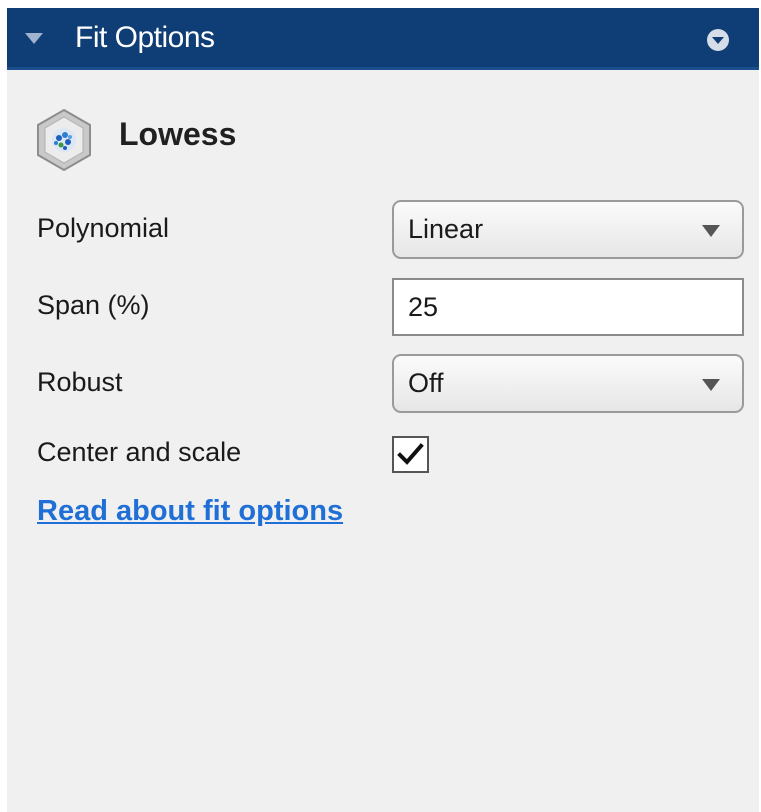 Image resolution: width=761 pixels, height=812 pixels. What do you see at coordinates (383, 39) in the screenshot?
I see `panel-header: Fit Options` at bounding box center [383, 39].